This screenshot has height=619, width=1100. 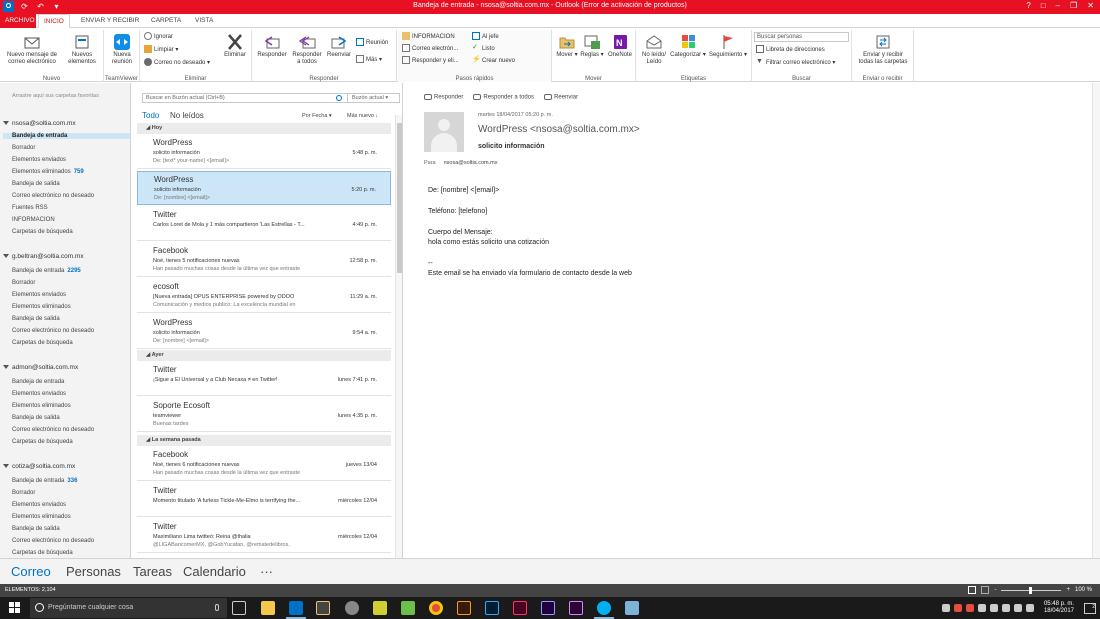 What do you see at coordinates (204, 21) in the screenshot?
I see `tab-vista: VISTA` at bounding box center [204, 21].